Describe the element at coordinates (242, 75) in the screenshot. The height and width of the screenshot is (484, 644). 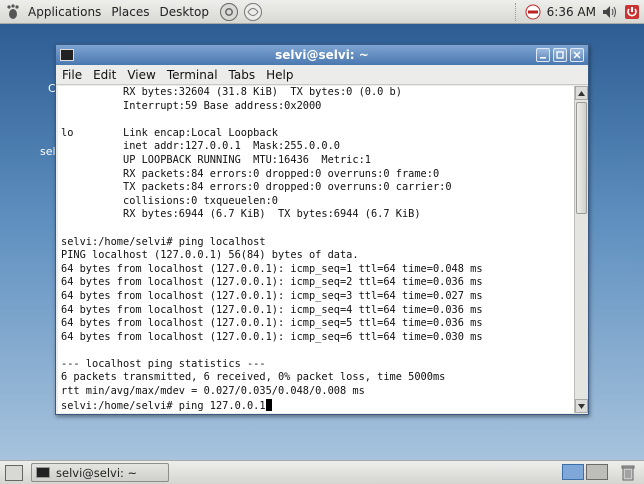
I see `menu-tabs: Tabs` at that location.